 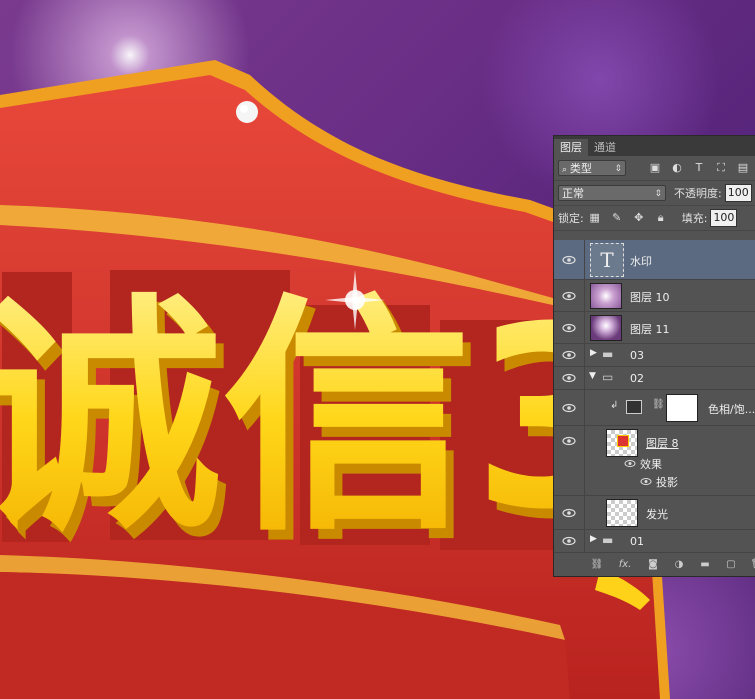 What do you see at coordinates (608, 377) in the screenshot?
I see `folder-open-icon: ▭` at bounding box center [608, 377].